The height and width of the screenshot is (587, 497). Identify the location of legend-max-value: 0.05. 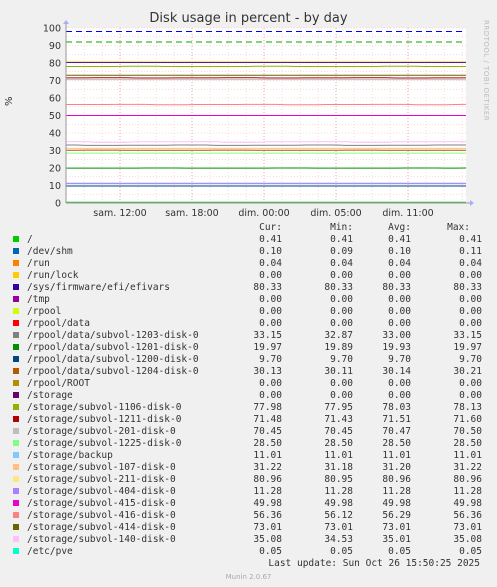
(470, 551).